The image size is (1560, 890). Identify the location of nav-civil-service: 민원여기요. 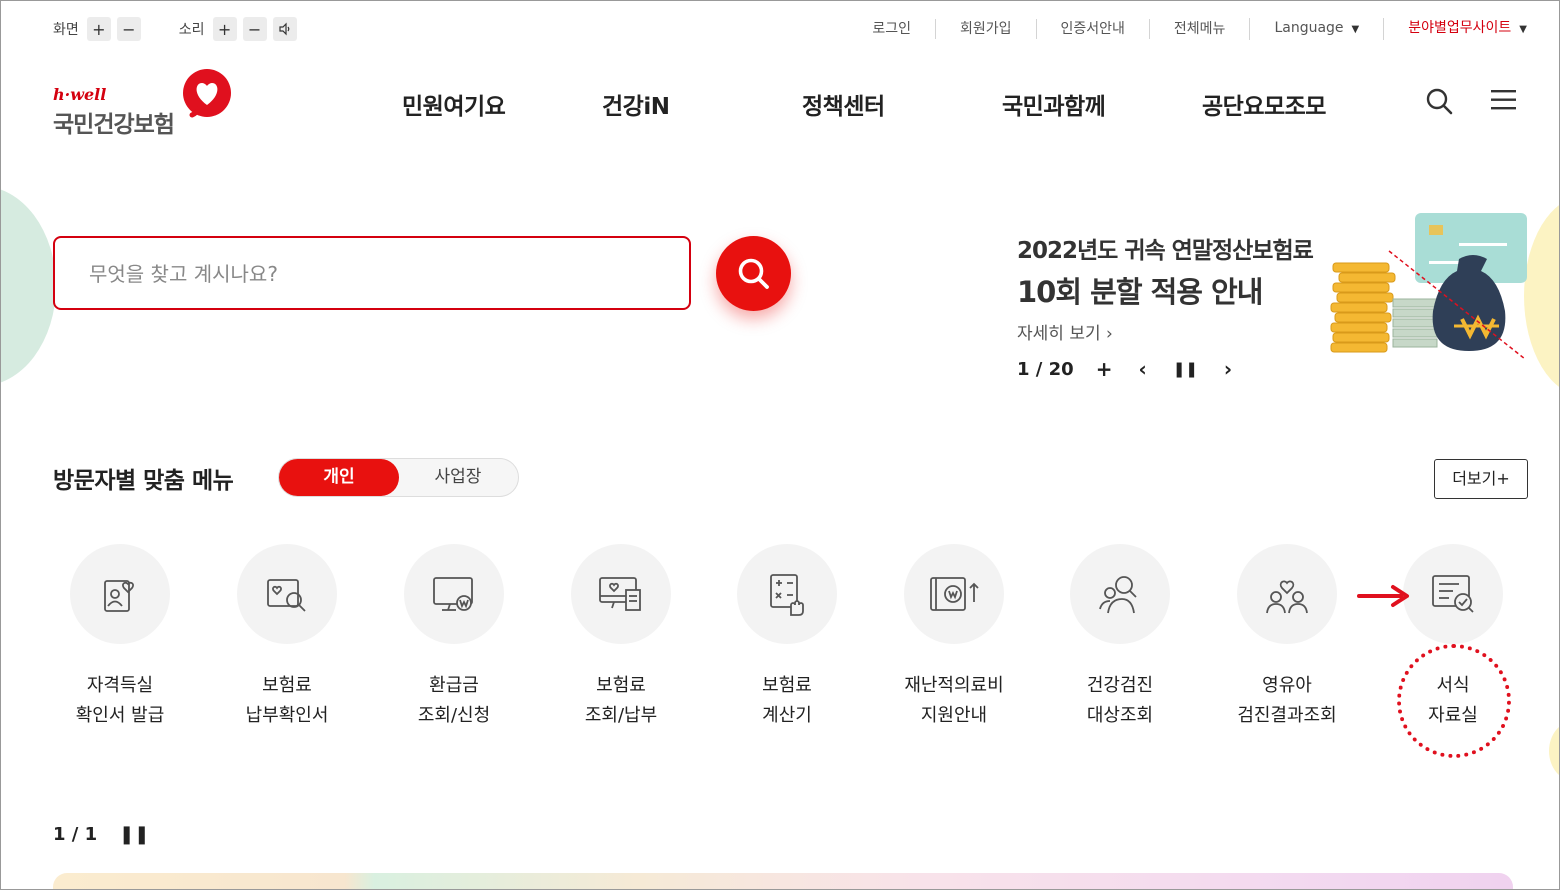
(454, 104).